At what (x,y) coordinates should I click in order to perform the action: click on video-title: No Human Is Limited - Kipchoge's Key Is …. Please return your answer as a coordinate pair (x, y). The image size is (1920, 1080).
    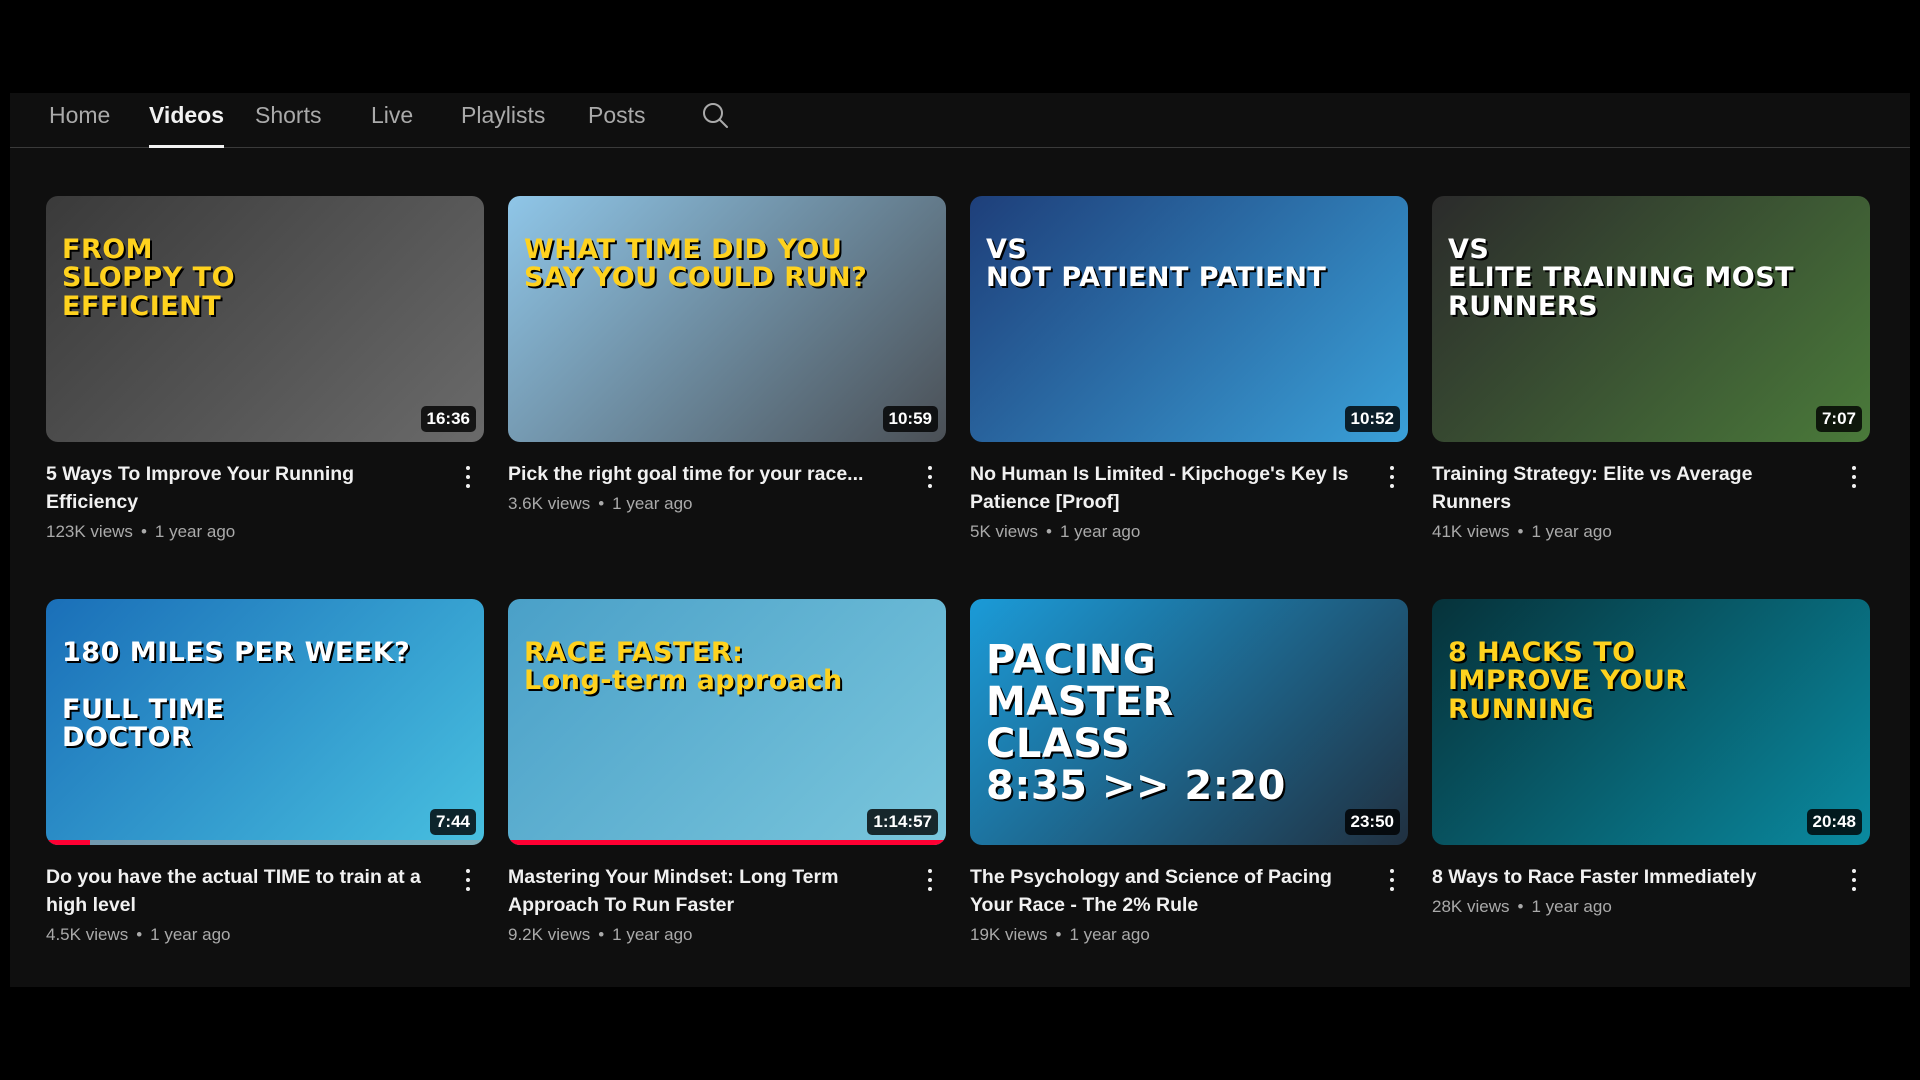
    Looking at the image, I should click on (1167, 488).